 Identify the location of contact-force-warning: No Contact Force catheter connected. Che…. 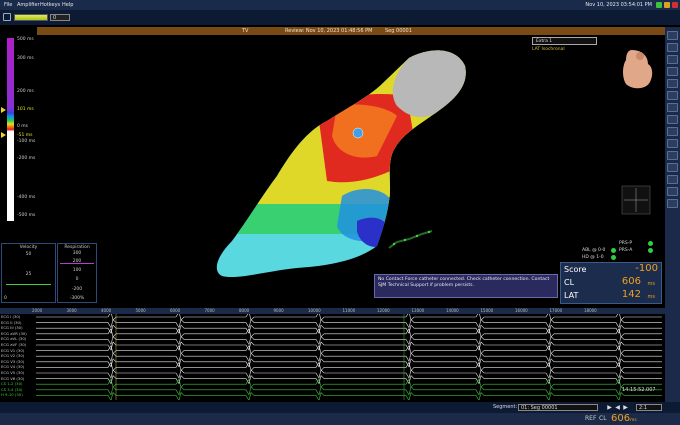
(466, 286).